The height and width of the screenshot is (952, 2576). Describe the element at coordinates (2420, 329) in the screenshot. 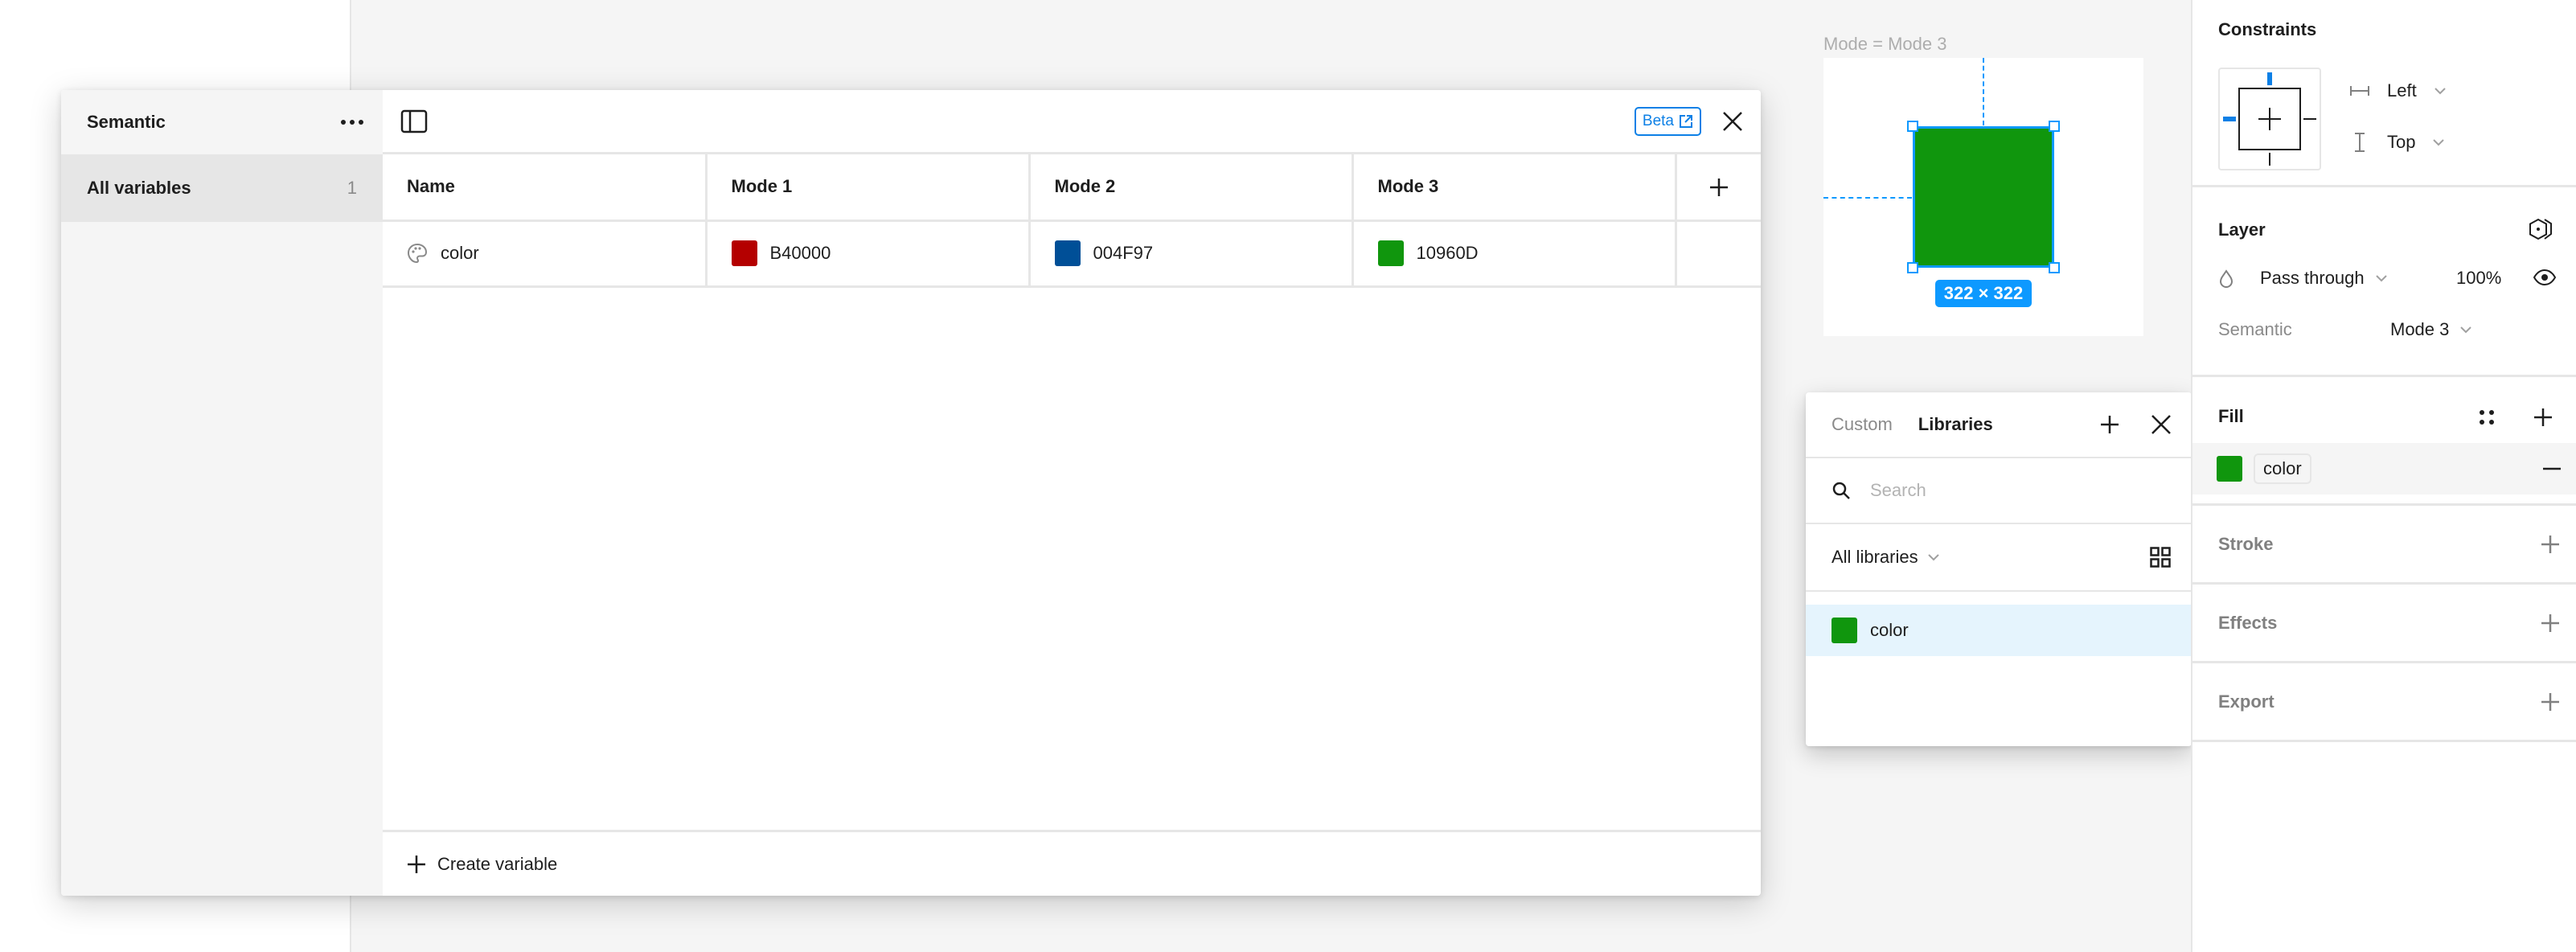

I see `variable-mode-value: Mode 3` at that location.